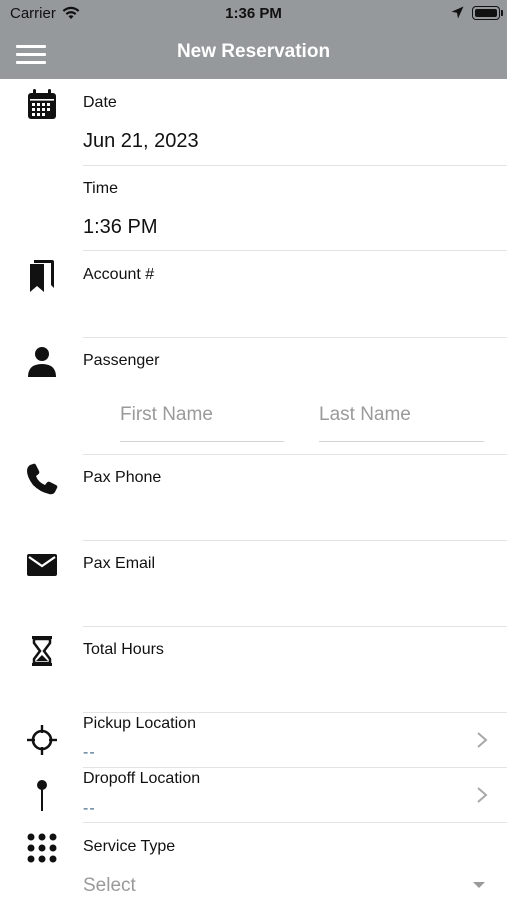  I want to click on dropoff-location-value: --, so click(89, 809).